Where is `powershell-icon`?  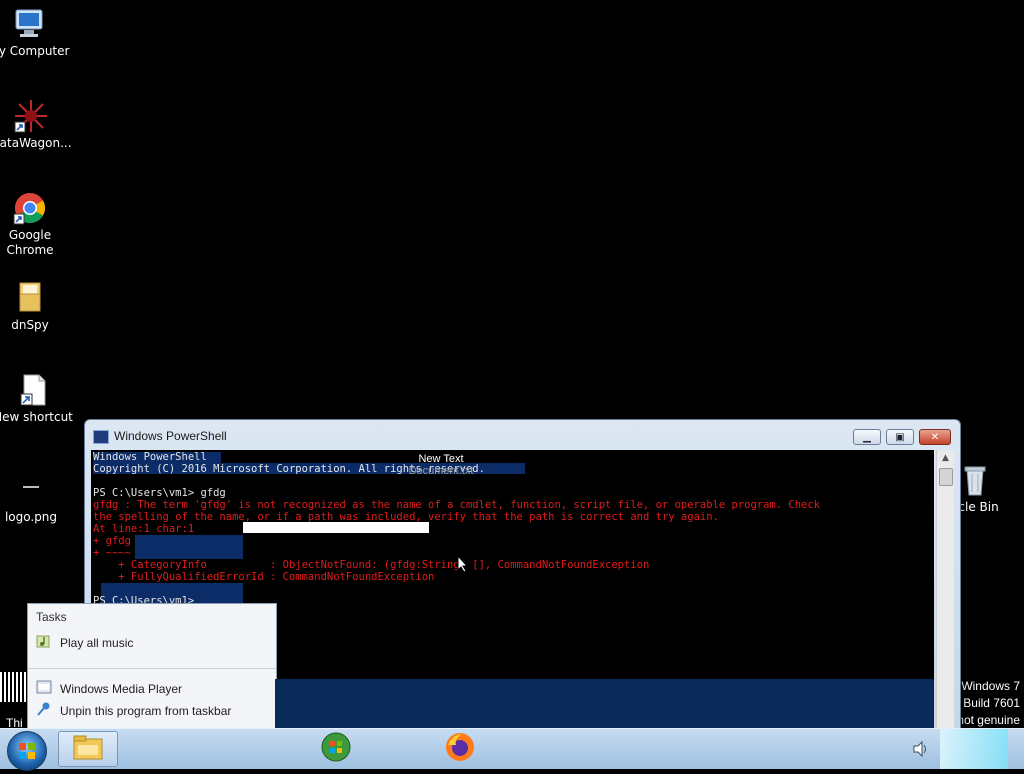 powershell-icon is located at coordinates (101, 437).